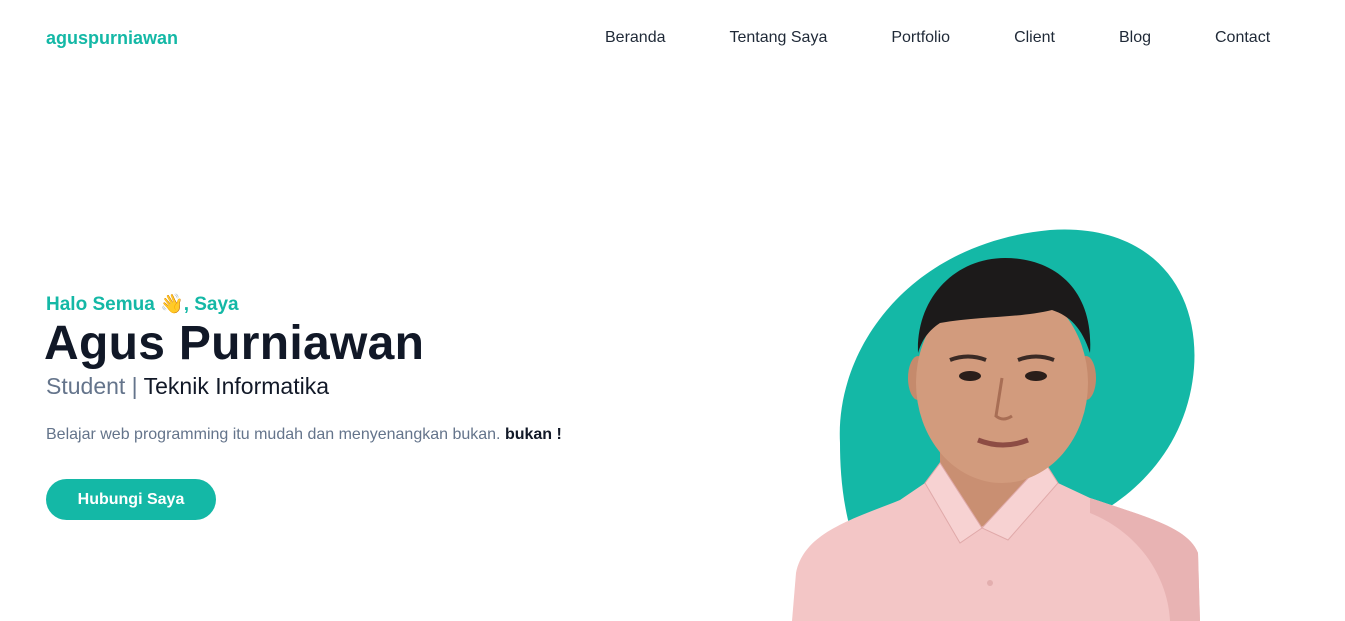 The image size is (1345, 621). What do you see at coordinates (533, 434) in the screenshot?
I see `description-bold: bukan !` at bounding box center [533, 434].